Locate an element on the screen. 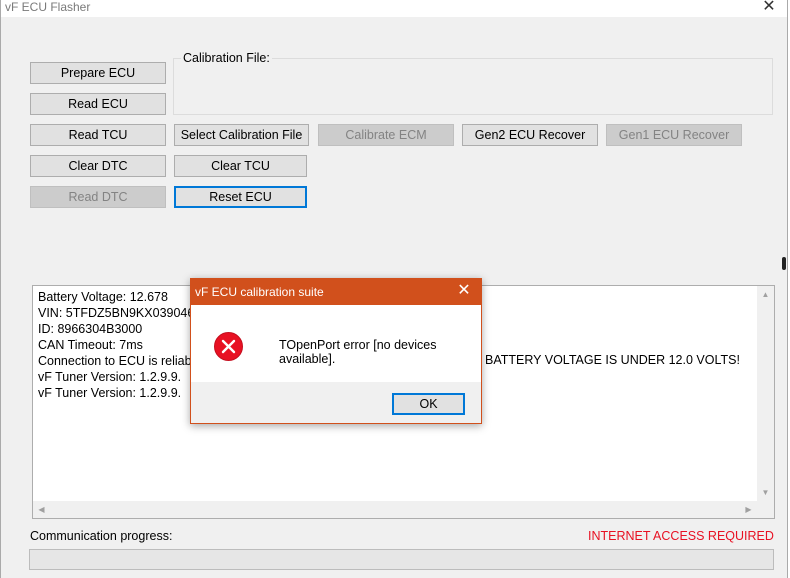 This screenshot has width=790, height=578. close-icon: ✕ is located at coordinates (769, 7).